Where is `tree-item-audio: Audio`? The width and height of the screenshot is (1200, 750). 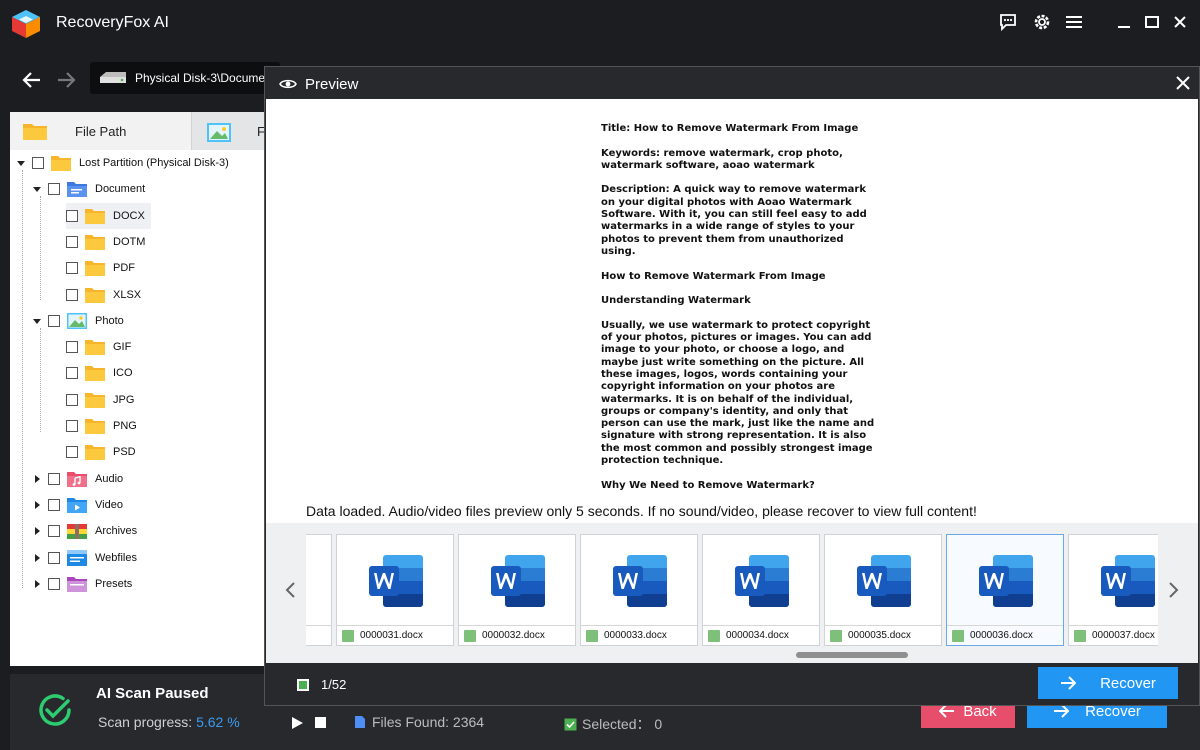
tree-item-audio: Audio is located at coordinates (77, 479).